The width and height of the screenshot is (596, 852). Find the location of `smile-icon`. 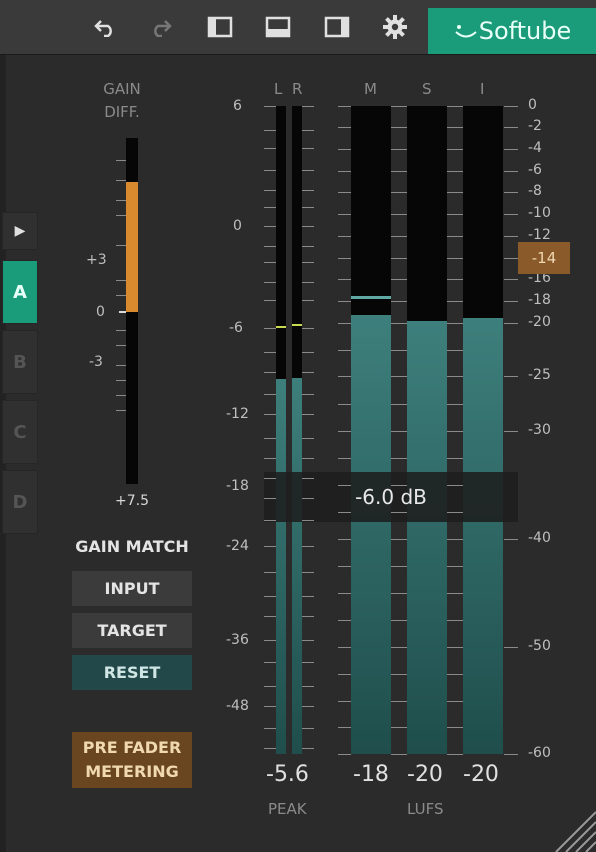

smile-icon is located at coordinates (466, 31).